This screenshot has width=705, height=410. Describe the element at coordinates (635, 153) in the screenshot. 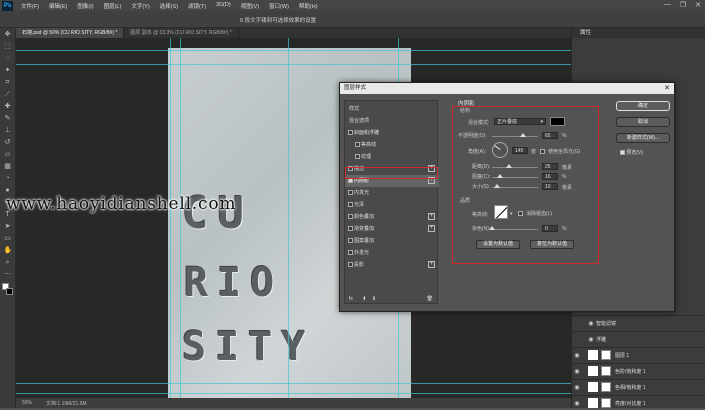

I see `preview-label: 预览(V)` at that location.